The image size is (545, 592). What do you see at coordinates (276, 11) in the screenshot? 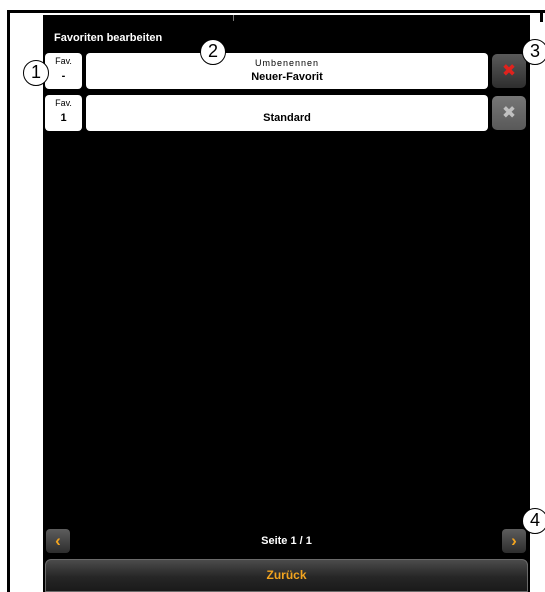
I see `frame-top-line` at bounding box center [276, 11].